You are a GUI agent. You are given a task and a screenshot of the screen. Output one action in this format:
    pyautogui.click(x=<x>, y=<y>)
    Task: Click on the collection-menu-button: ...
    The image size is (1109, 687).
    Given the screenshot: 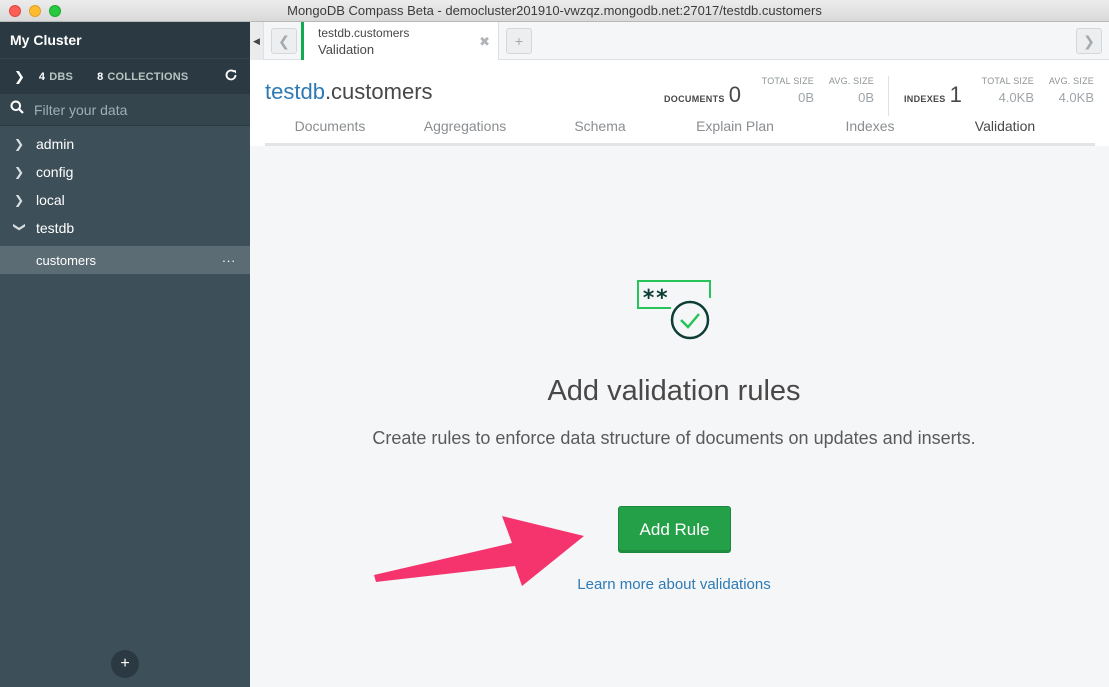 What is the action you would take?
    pyautogui.click(x=229, y=257)
    